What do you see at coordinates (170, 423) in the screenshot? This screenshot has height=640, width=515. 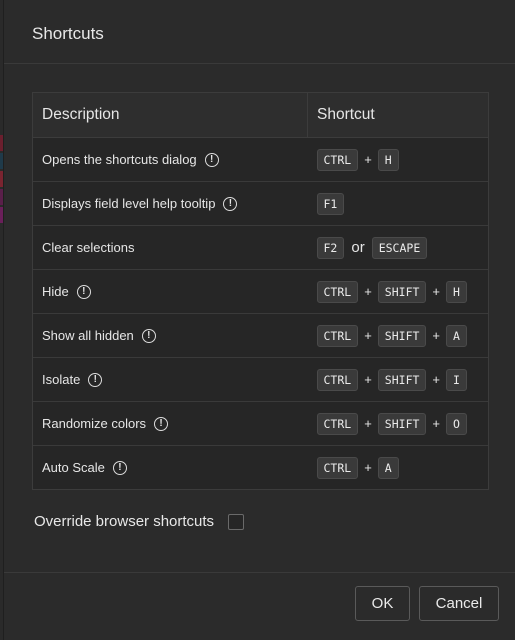 I see `description-cell: Randomize colors!` at bounding box center [170, 423].